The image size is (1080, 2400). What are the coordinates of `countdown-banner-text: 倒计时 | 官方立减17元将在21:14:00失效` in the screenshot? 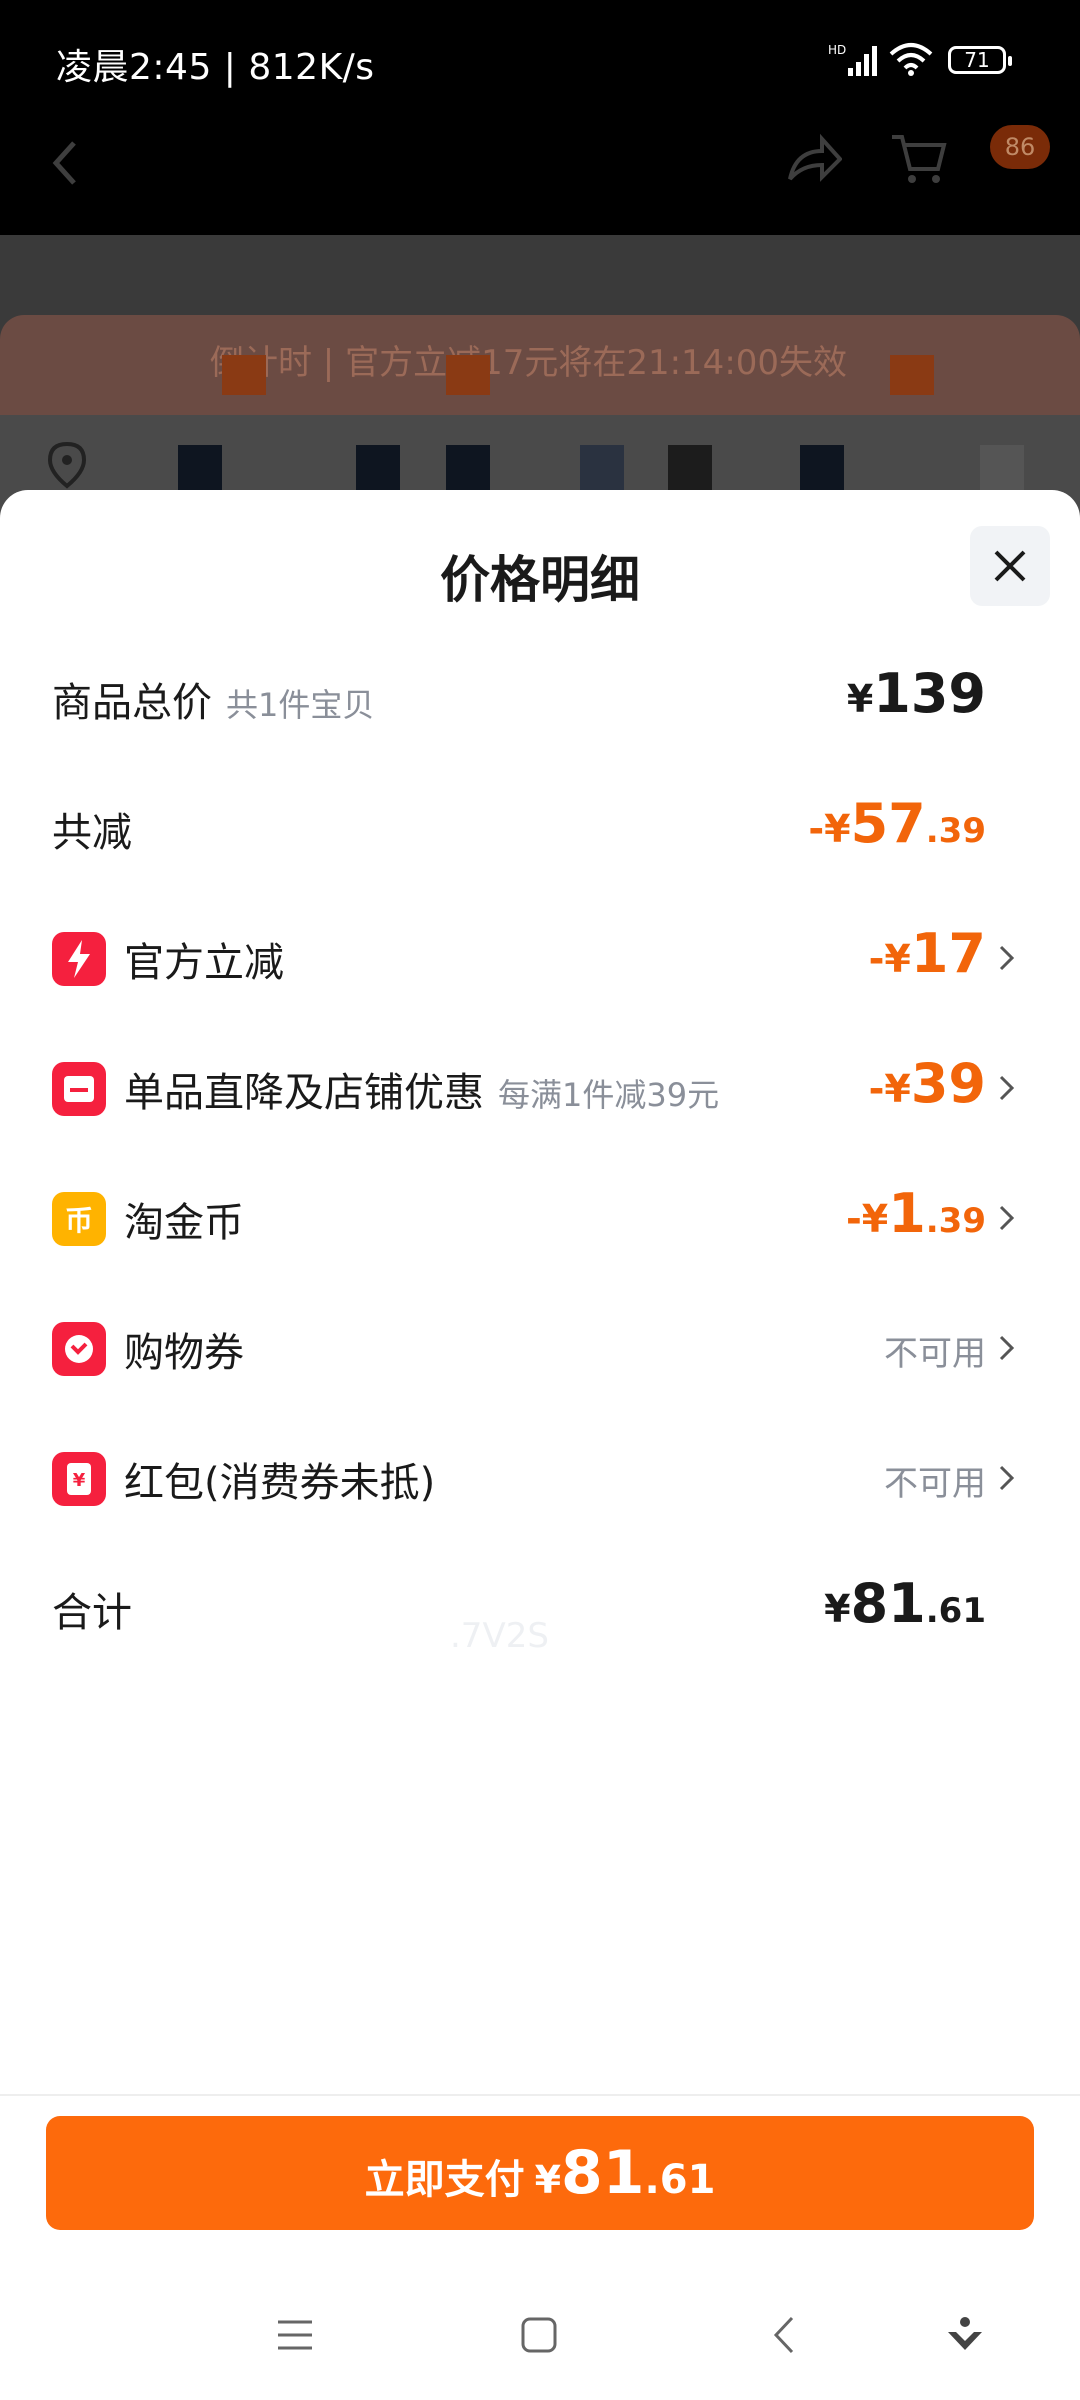 It's located at (529, 363).